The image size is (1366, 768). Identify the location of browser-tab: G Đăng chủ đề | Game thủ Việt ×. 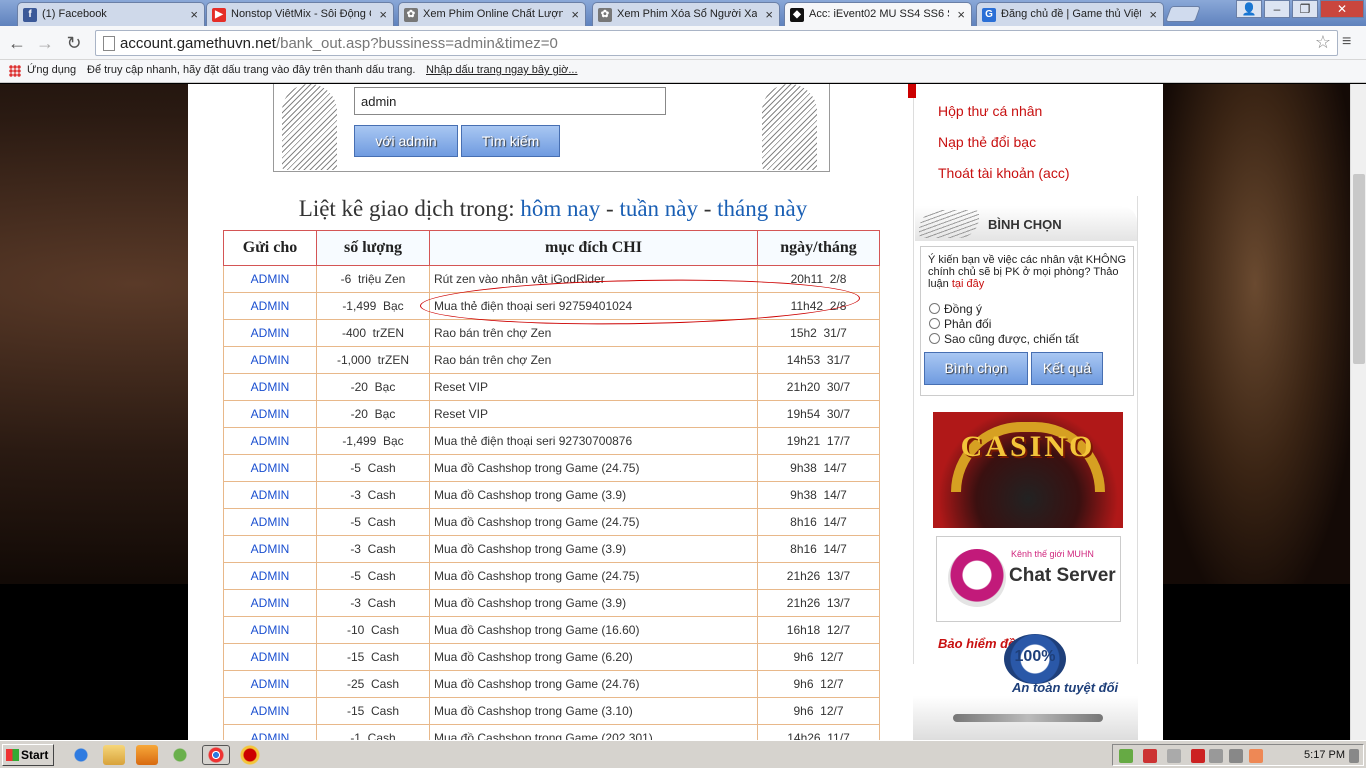
(1070, 14).